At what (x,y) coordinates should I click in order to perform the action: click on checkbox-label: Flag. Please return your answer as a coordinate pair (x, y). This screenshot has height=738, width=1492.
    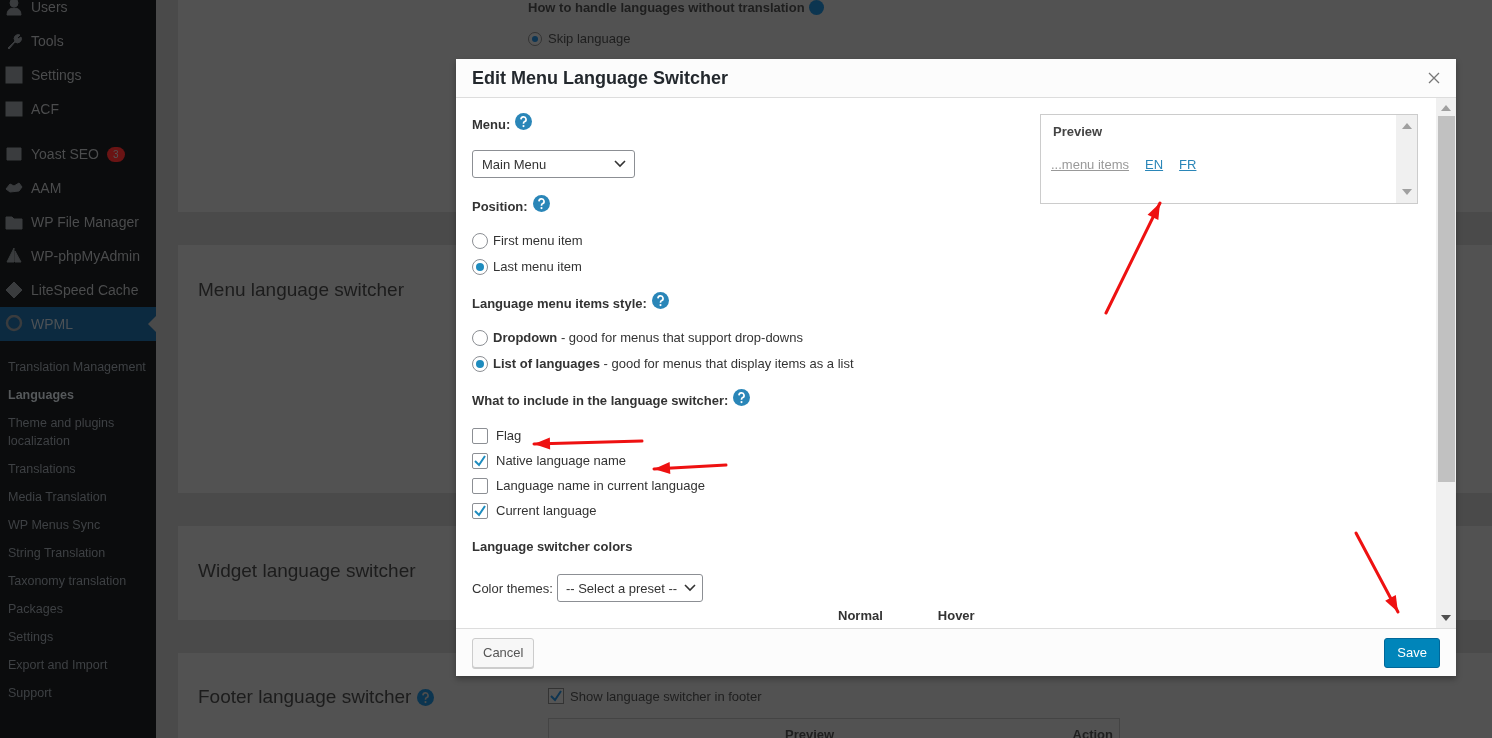
    Looking at the image, I should click on (509, 435).